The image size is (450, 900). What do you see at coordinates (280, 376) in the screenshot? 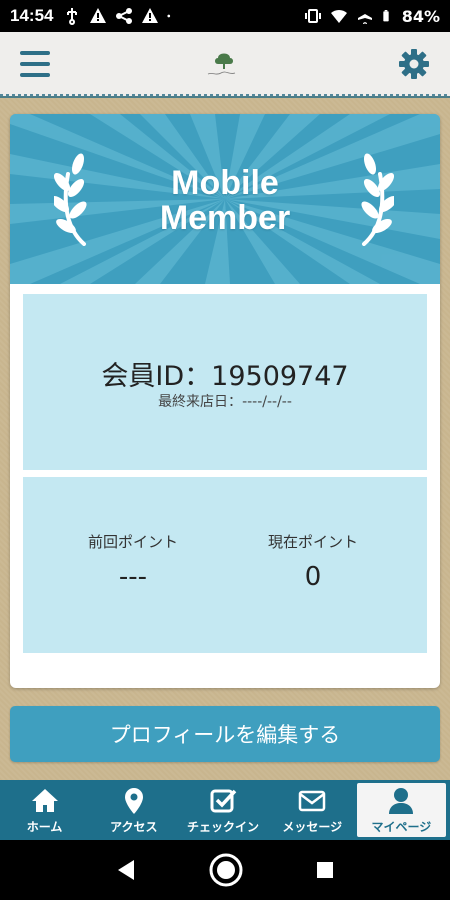
I see `member-id-value: 19509747` at bounding box center [280, 376].